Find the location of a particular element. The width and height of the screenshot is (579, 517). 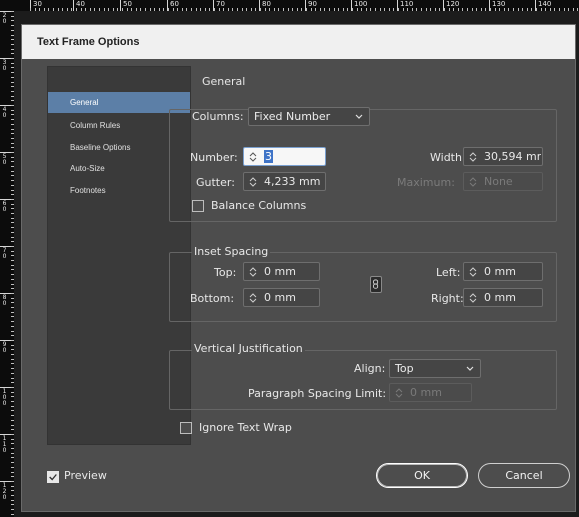

inset-top-input: 0 mm is located at coordinates (281, 271).